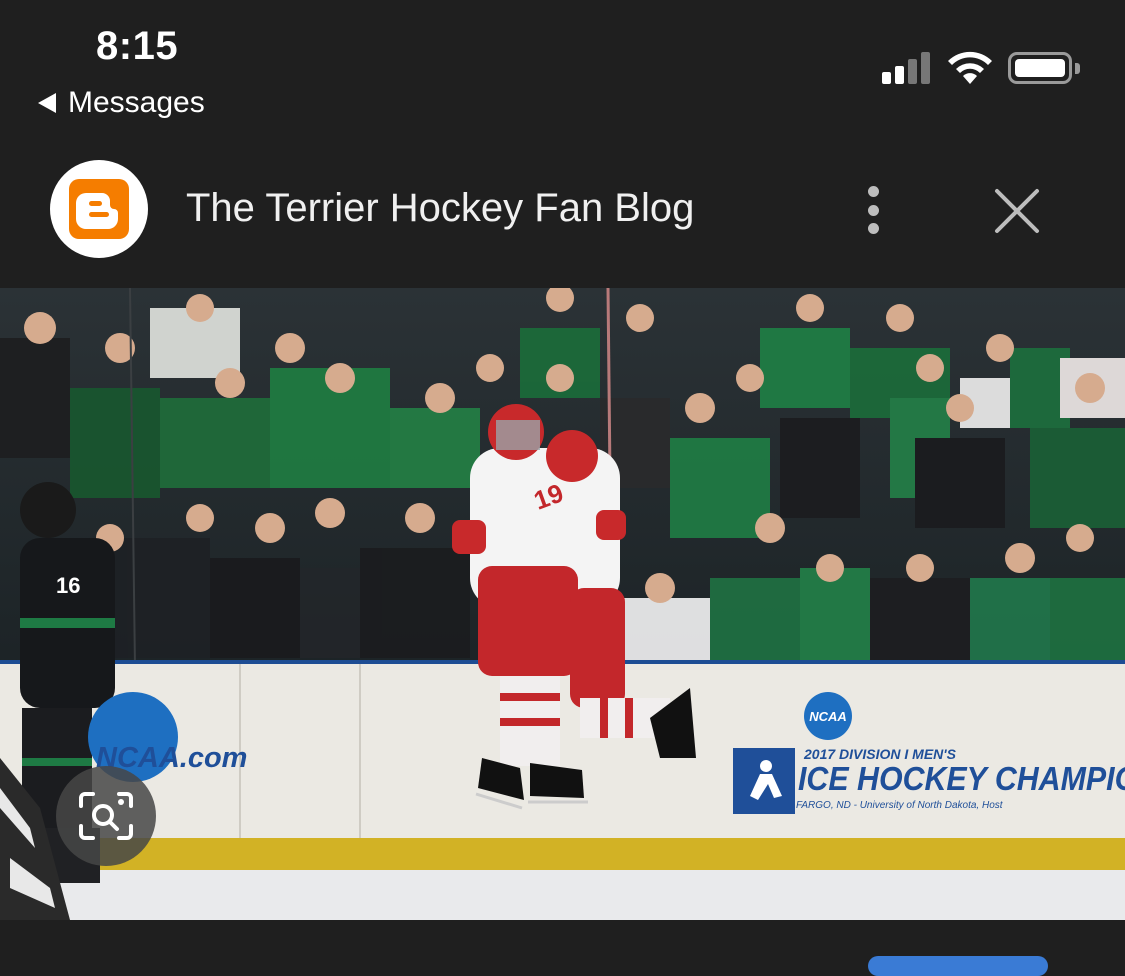 This screenshot has width=1125, height=976. What do you see at coordinates (1077, 68) in the screenshot?
I see `battery-tip` at bounding box center [1077, 68].